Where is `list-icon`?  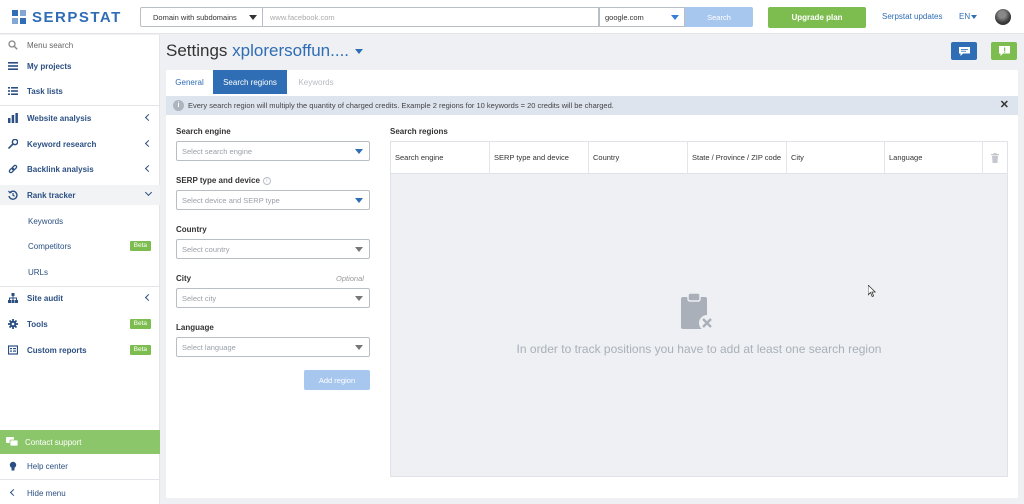
list-icon is located at coordinates (13, 66).